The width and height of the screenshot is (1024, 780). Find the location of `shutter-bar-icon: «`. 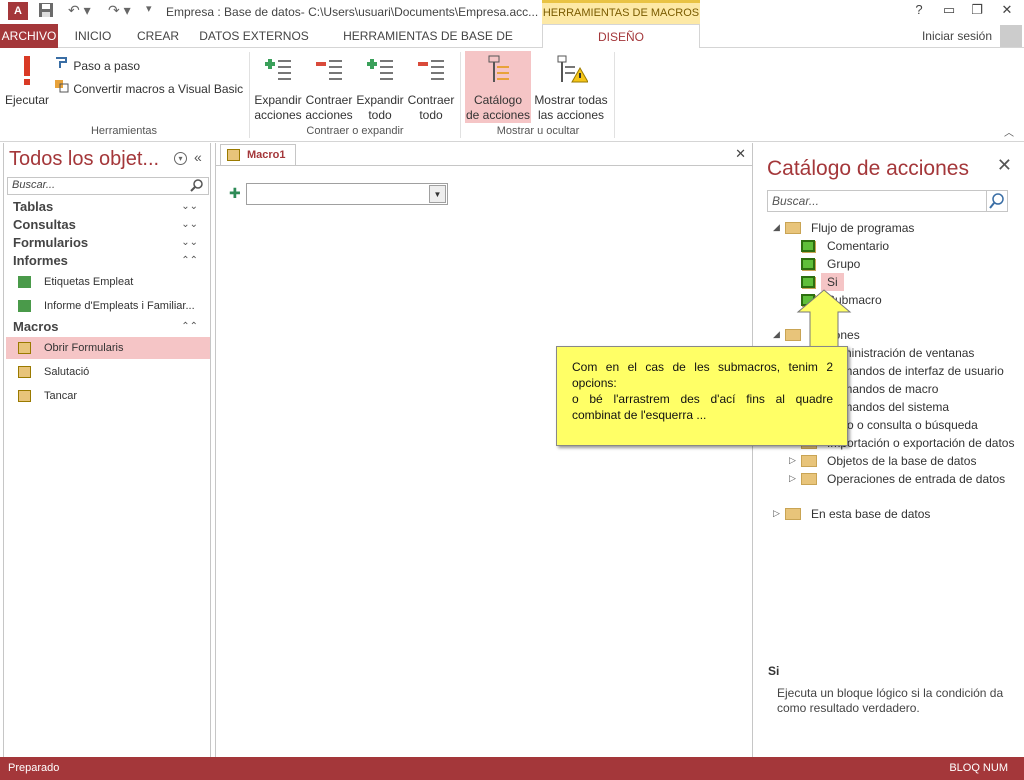

shutter-bar-icon: « is located at coordinates (198, 157).